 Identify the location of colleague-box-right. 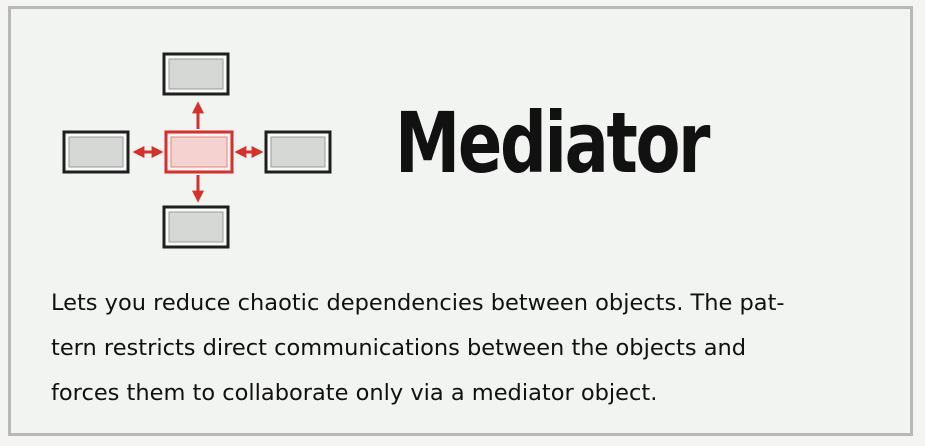
(298, 152).